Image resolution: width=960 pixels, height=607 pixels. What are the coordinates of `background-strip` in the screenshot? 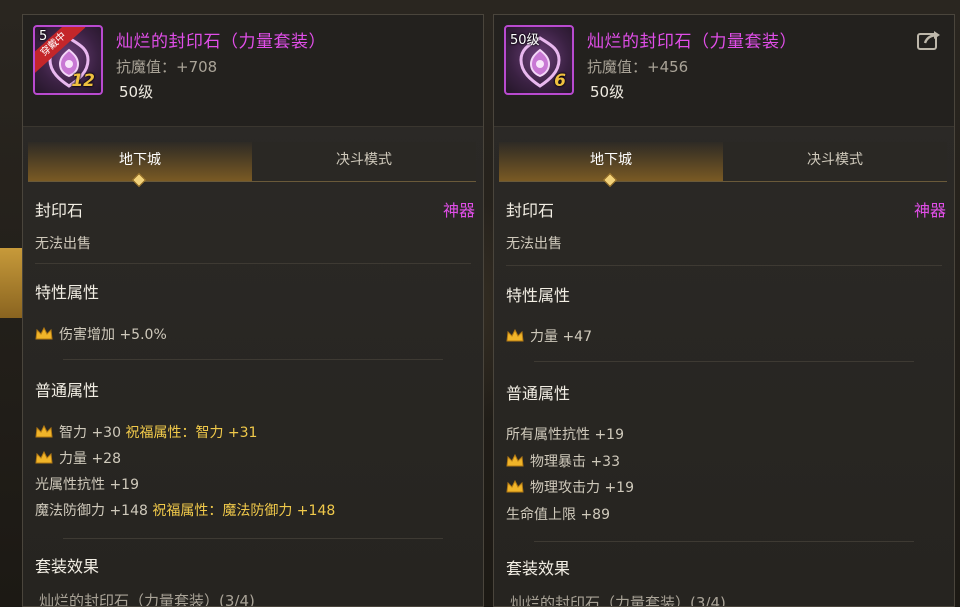 It's located at (11, 283).